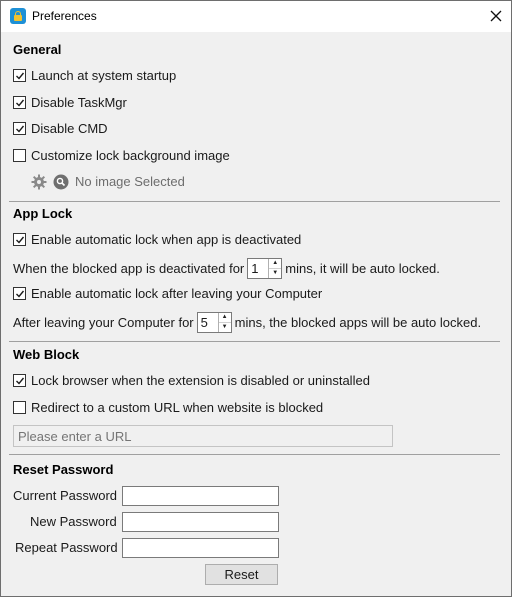 The height and width of the screenshot is (597, 512). I want to click on url-input, so click(203, 436).